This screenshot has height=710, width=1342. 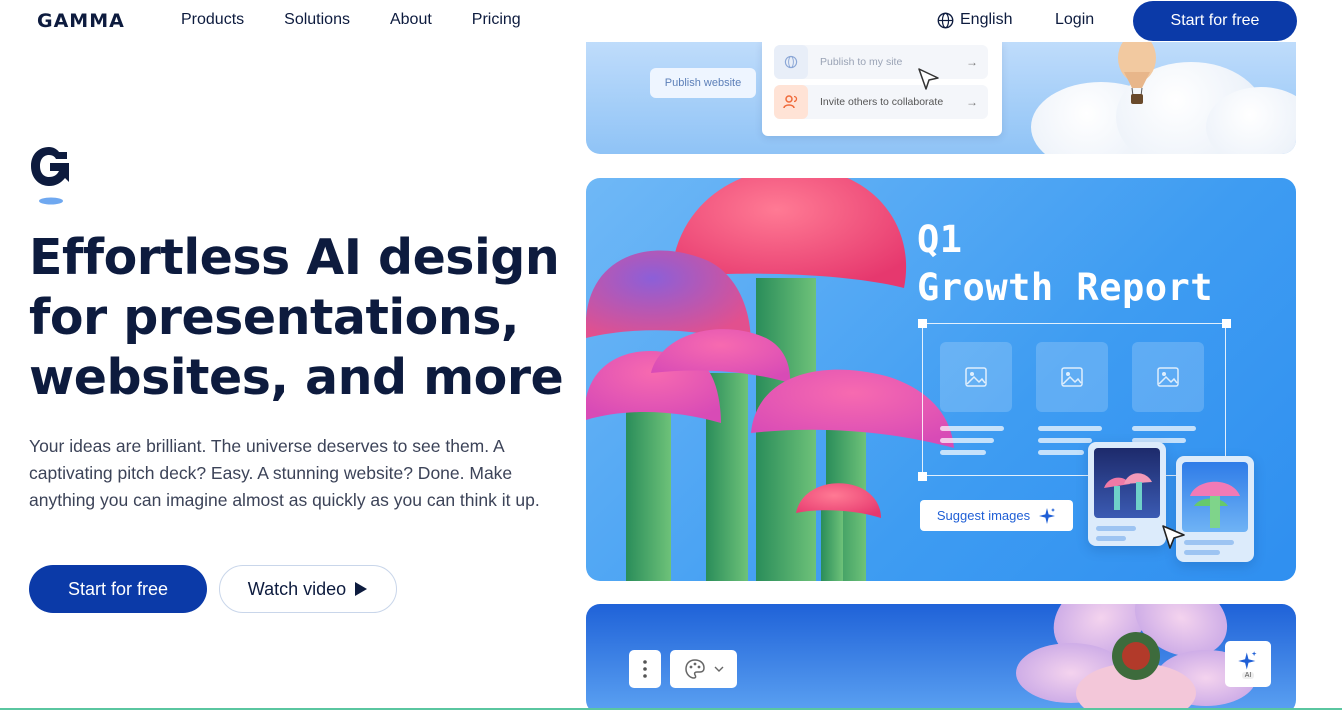 What do you see at coordinates (694, 669) in the screenshot?
I see `palette-icon` at bounding box center [694, 669].